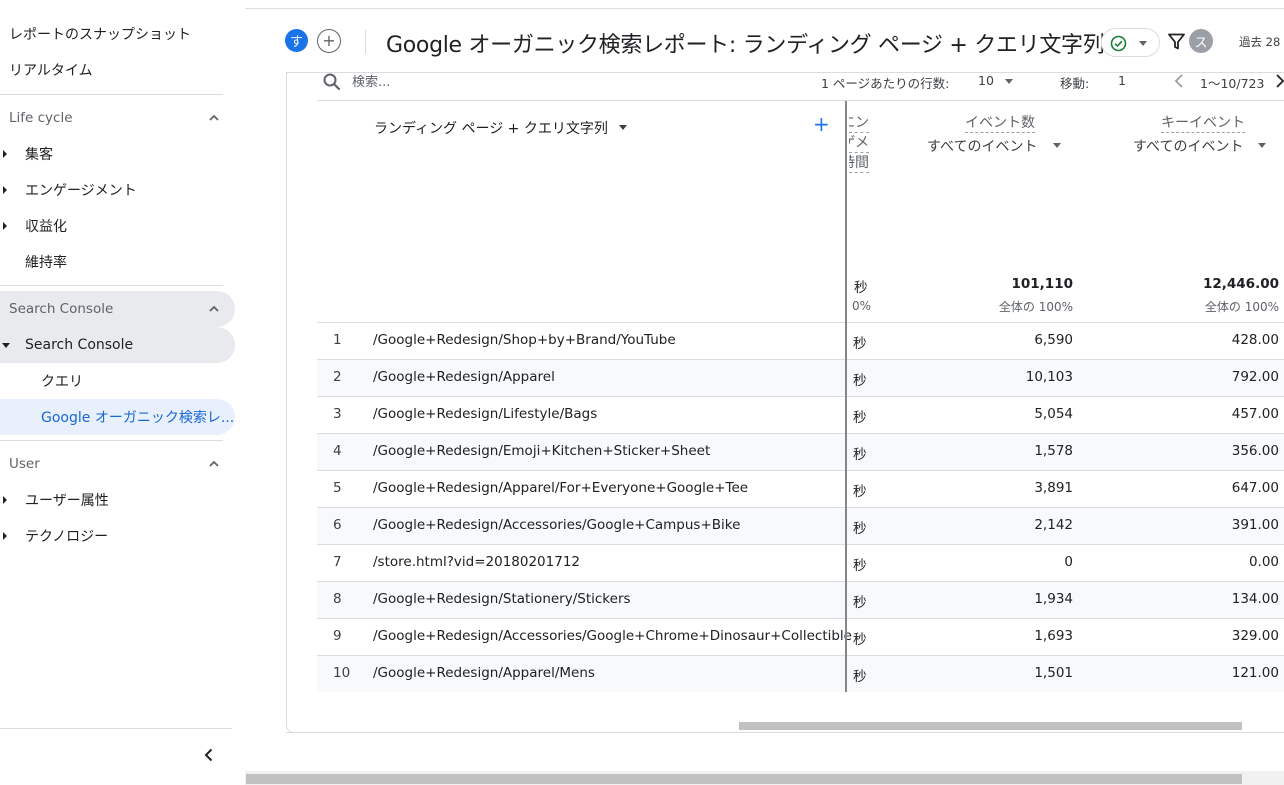  I want to click on sidebar-section-search-console: Search Console, so click(117, 309).